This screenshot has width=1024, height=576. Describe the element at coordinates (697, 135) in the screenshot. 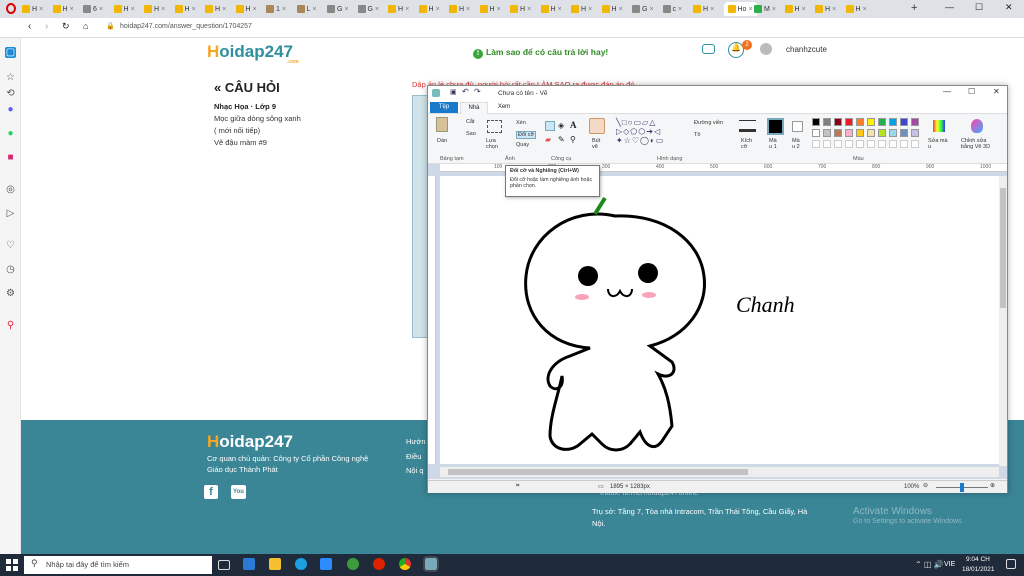

I see `fill-dropdown: Tô` at that location.